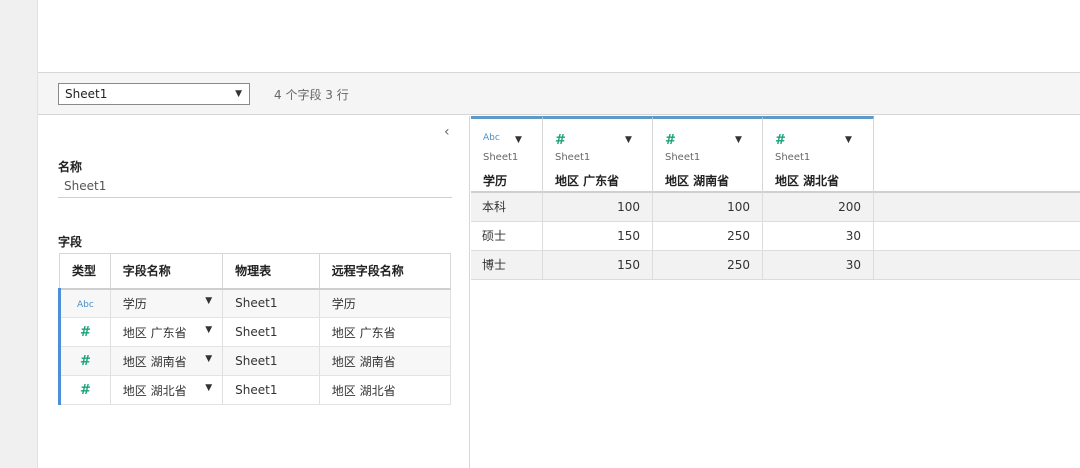  I want to click on column-header-remote-field-name: 远程字段名称, so click(385, 271).